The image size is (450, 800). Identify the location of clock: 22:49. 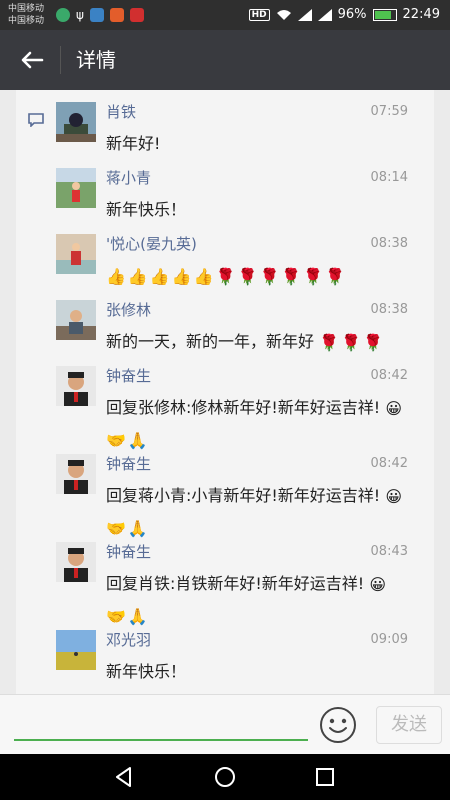
(421, 14).